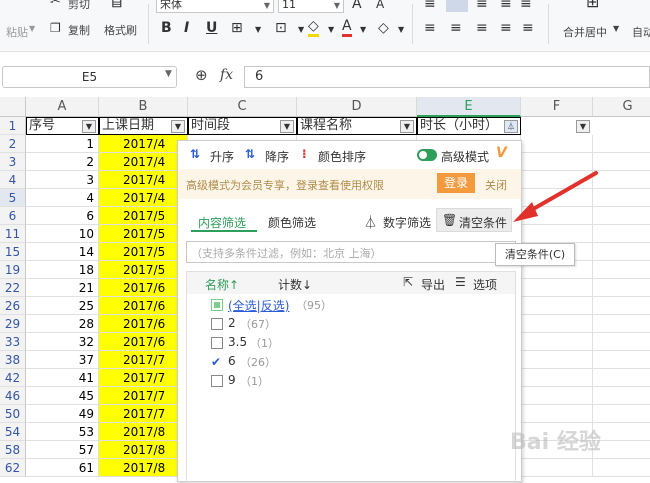  Describe the element at coordinates (555, 196) in the screenshot. I see `red-arrow-annotation` at that location.